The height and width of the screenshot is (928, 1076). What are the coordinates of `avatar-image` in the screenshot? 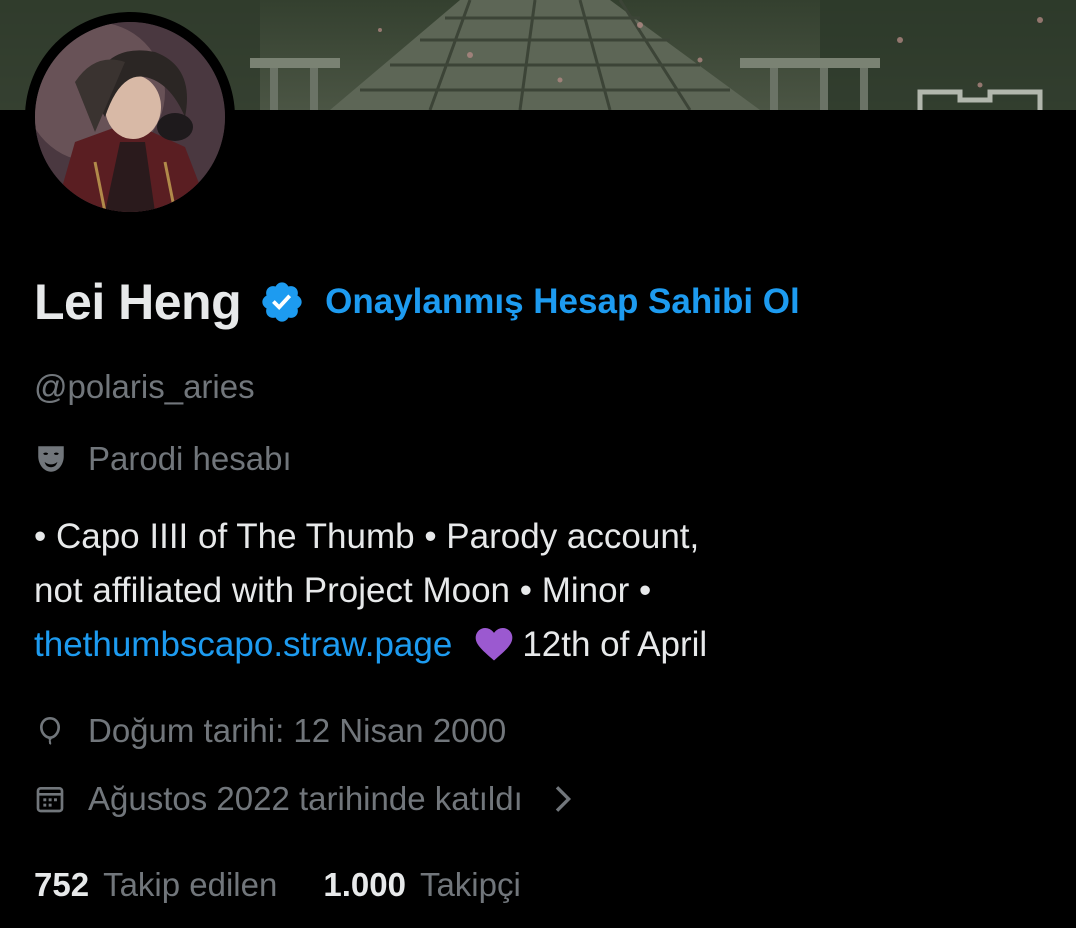 It's located at (130, 117).